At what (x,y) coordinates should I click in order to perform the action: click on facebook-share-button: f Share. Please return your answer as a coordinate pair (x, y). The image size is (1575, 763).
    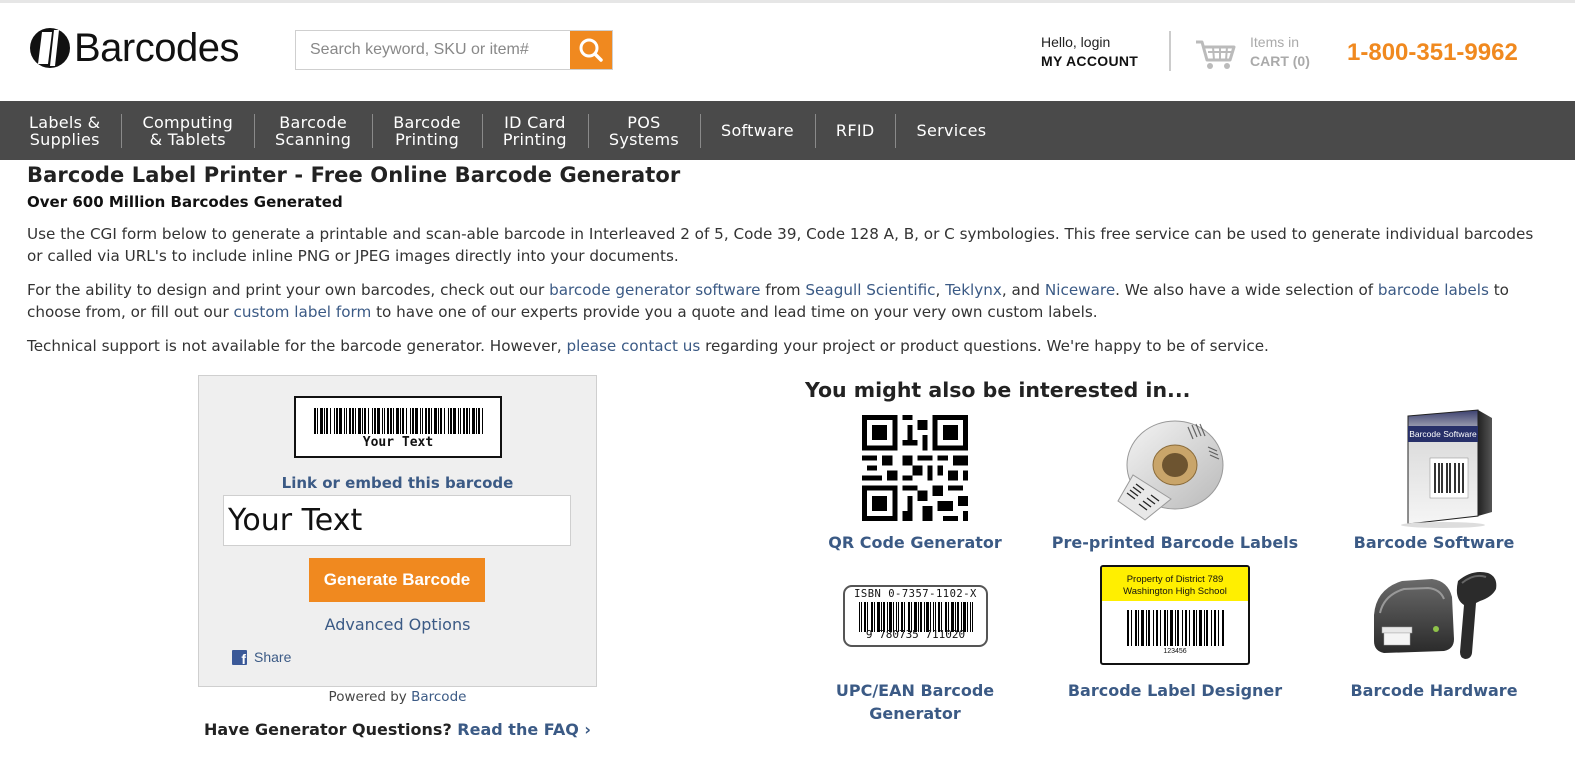
    Looking at the image, I should click on (261, 658).